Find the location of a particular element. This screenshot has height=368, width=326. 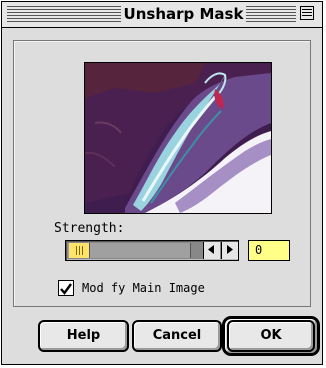

title-bar: Unsharp Mask is located at coordinates (162, 15).